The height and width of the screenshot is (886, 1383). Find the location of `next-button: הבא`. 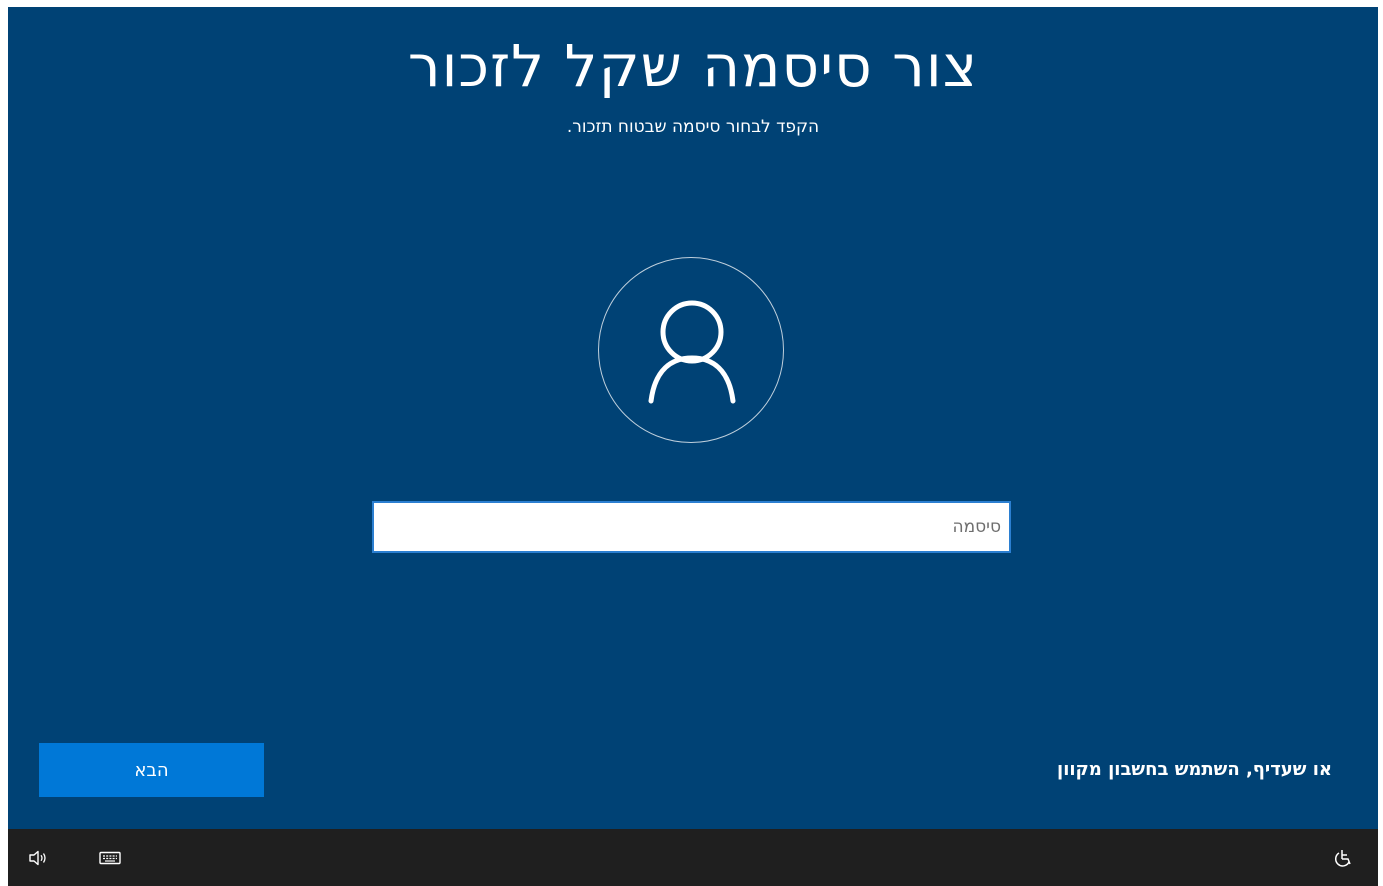

next-button: הבא is located at coordinates (151, 770).